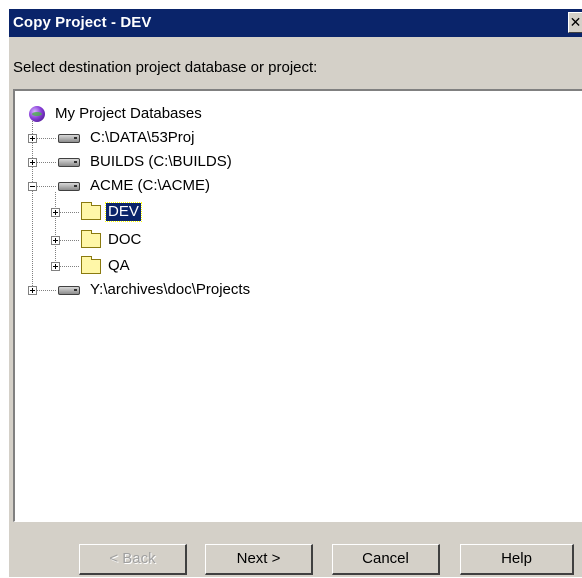  I want to click on tree-node-label: ACME (C:\ACME), so click(150, 185).